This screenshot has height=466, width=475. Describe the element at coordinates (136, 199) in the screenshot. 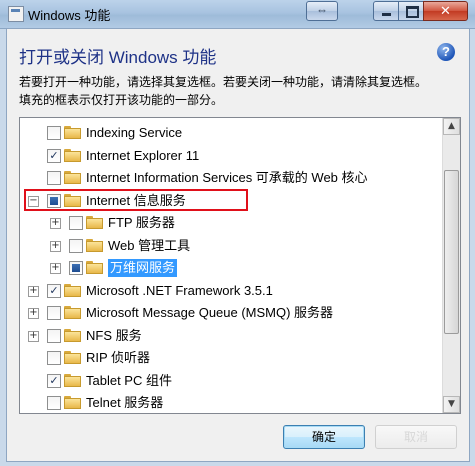

I see `highlight-box` at that location.